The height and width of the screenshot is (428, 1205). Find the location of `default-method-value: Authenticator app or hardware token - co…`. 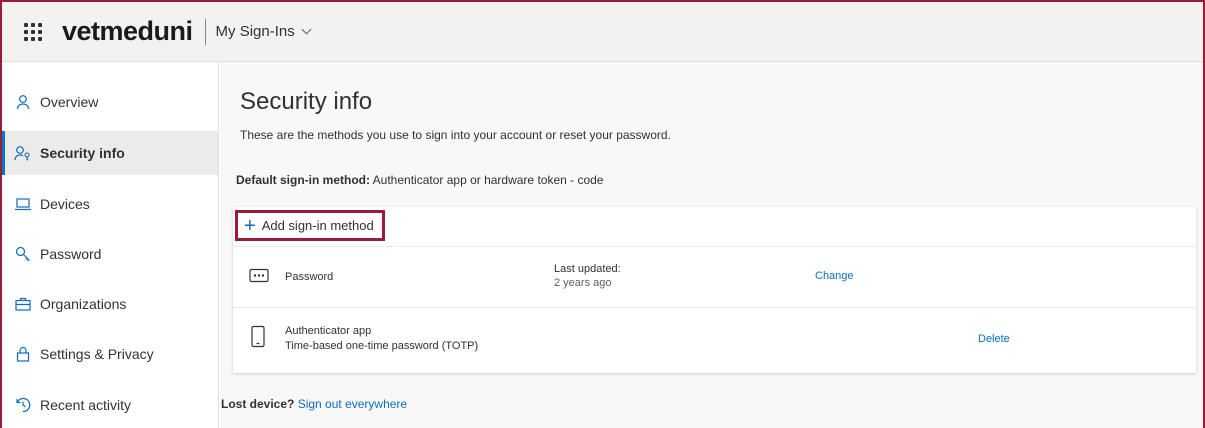

default-method-value: Authenticator app or hardware token - co… is located at coordinates (487, 180).